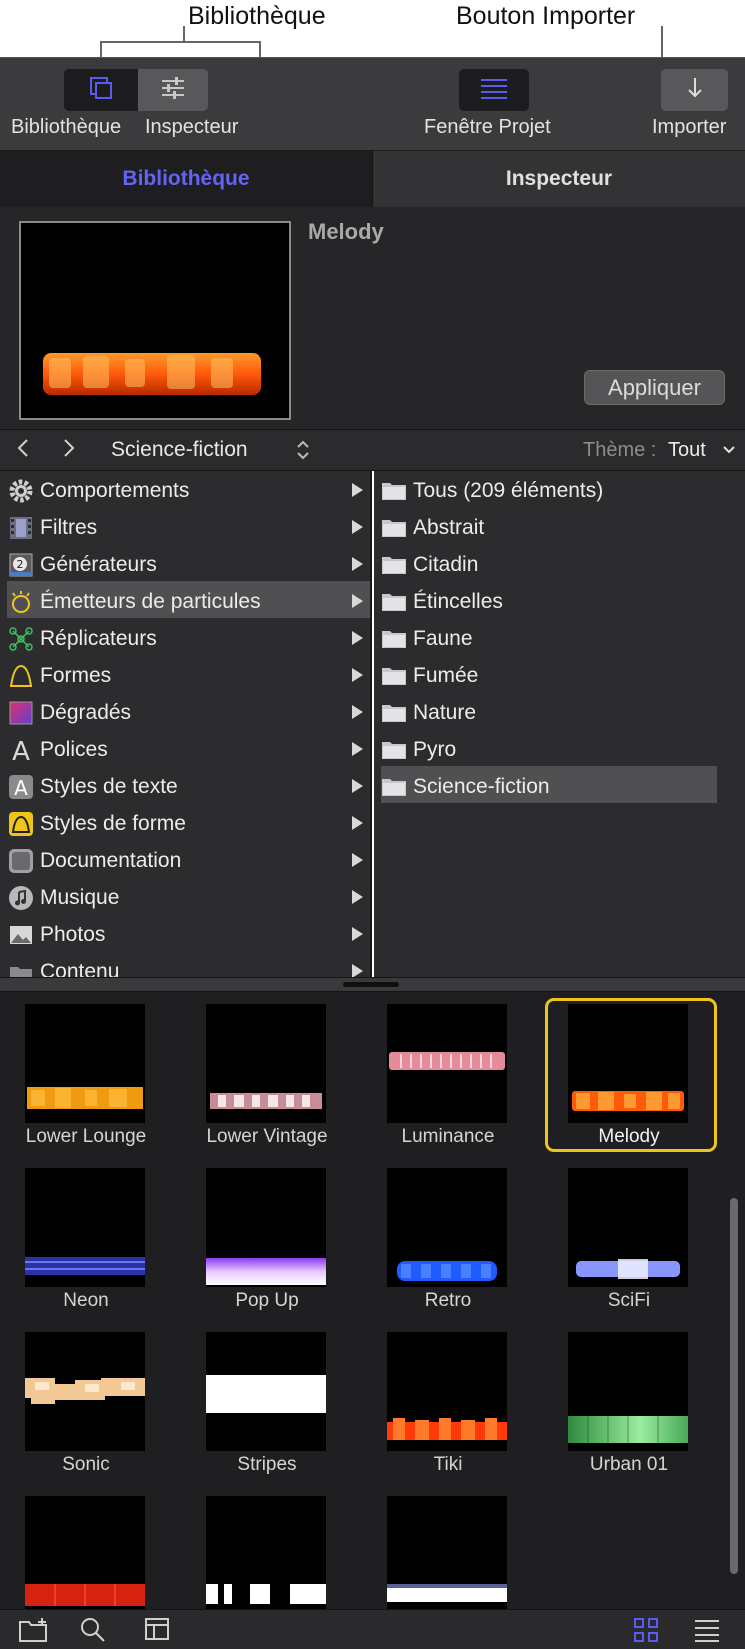  What do you see at coordinates (86, 712) in the screenshot?
I see `category-label: Dégradés` at bounding box center [86, 712].